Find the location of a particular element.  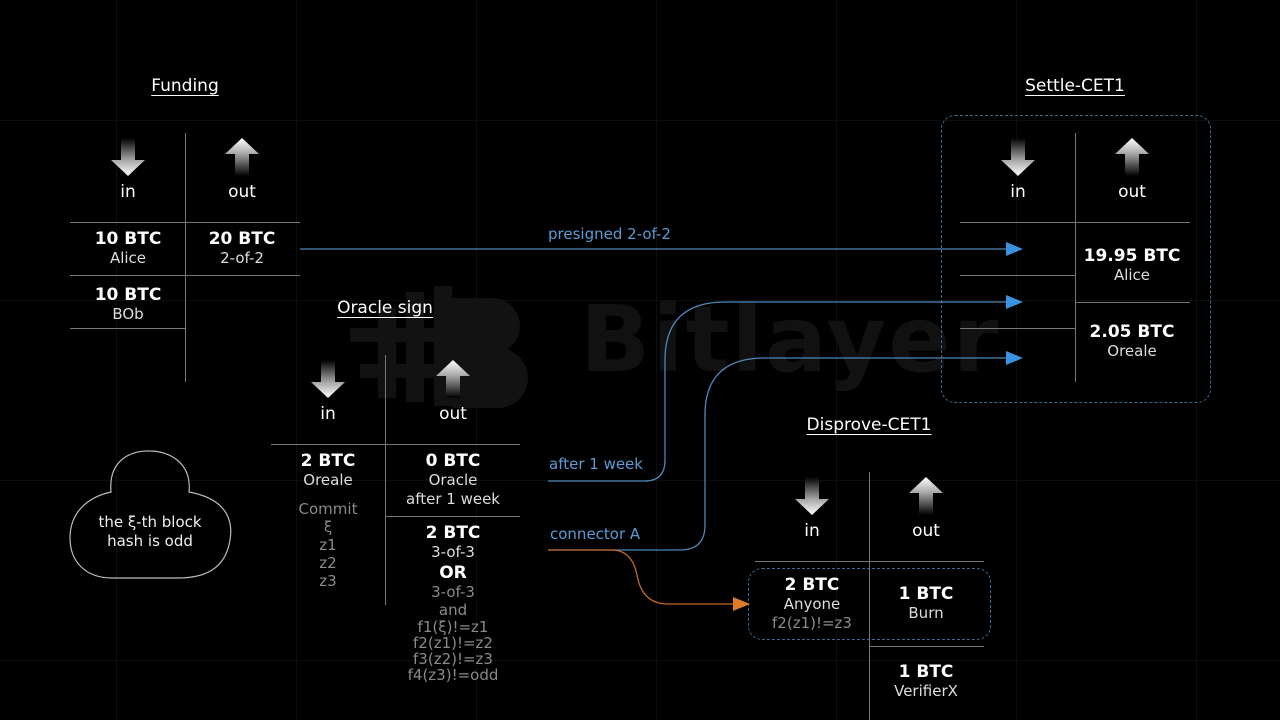

flow-label-presigned: presigned 2-of-2 is located at coordinates (609, 234).